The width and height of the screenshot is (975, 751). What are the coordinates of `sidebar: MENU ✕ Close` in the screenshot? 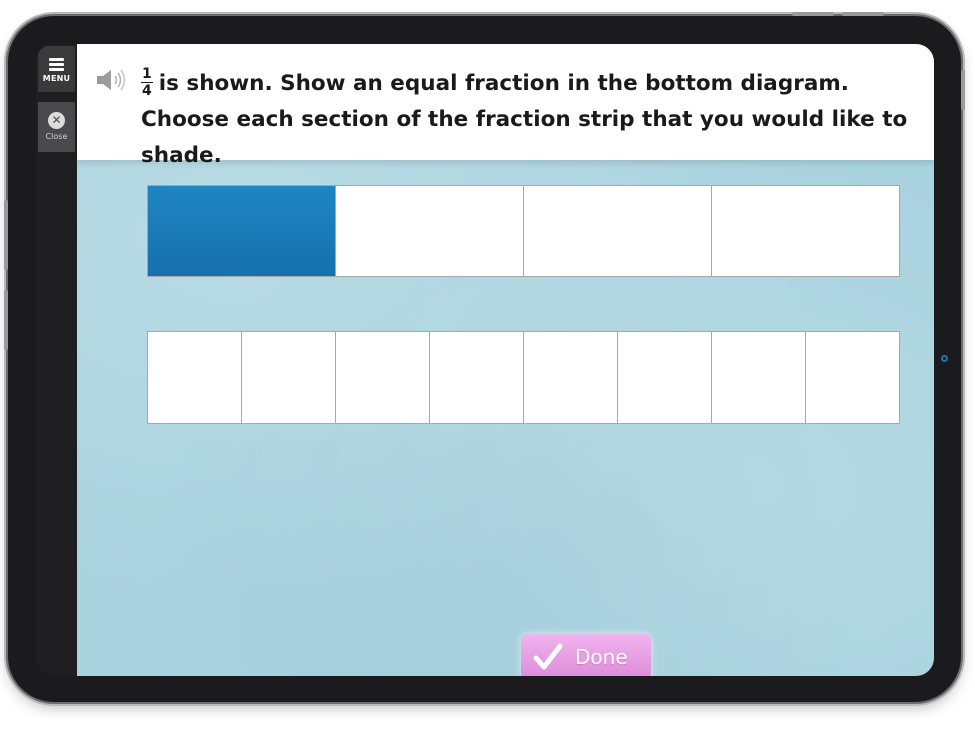 It's located at (56, 360).